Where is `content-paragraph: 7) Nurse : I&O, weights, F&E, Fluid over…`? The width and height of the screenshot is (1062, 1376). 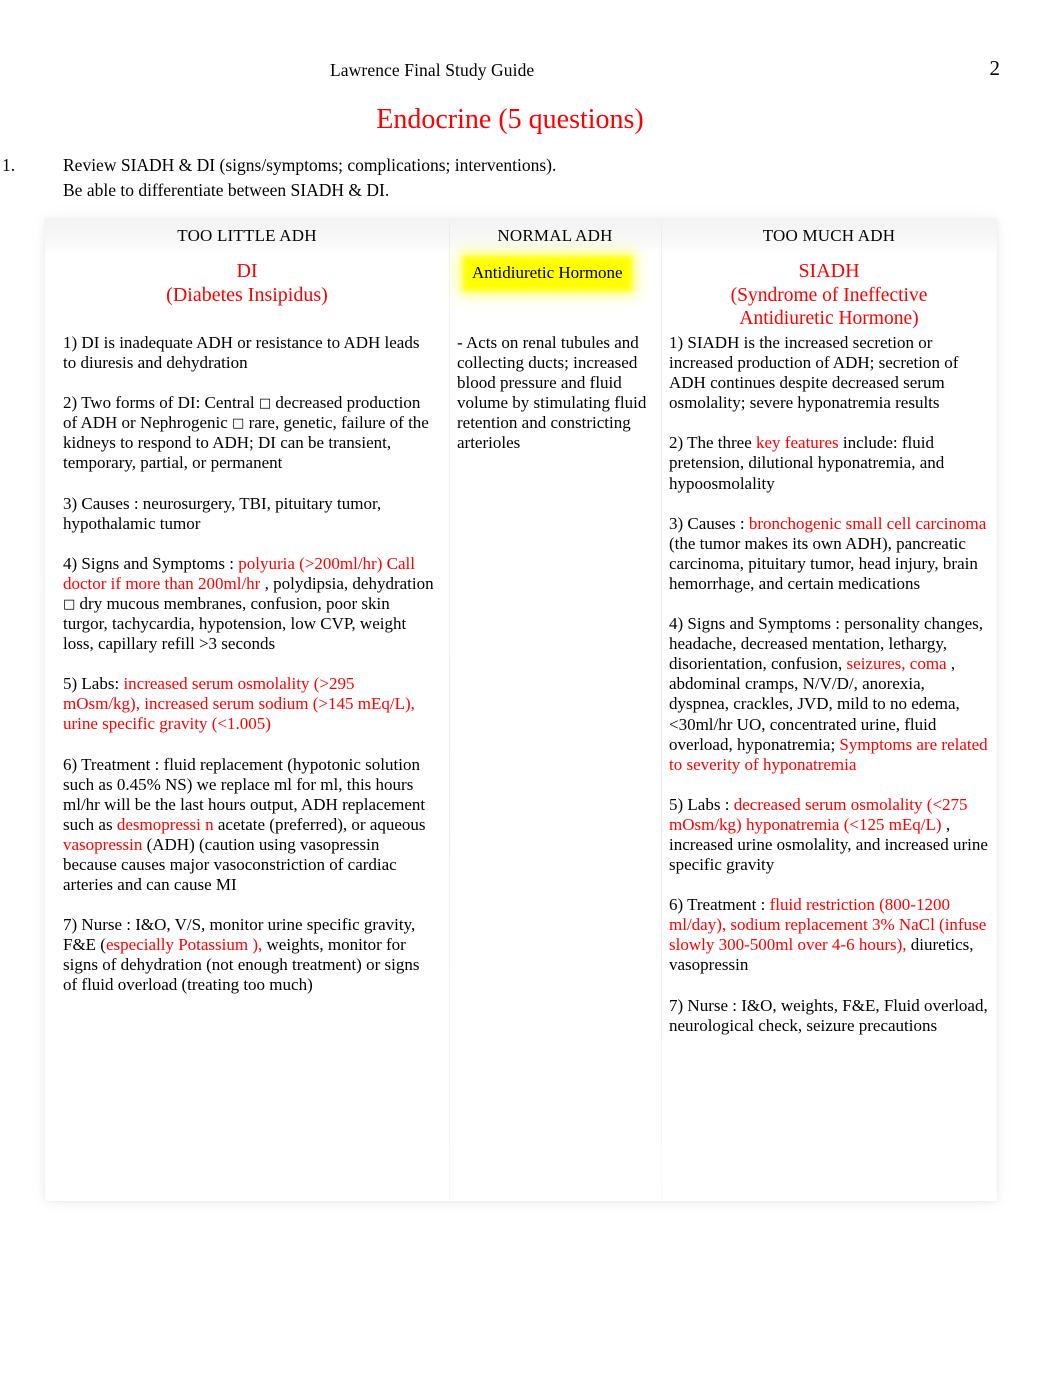
content-paragraph: 7) Nurse : I&O, weights, F&E, Fluid over… is located at coordinates (829, 1016).